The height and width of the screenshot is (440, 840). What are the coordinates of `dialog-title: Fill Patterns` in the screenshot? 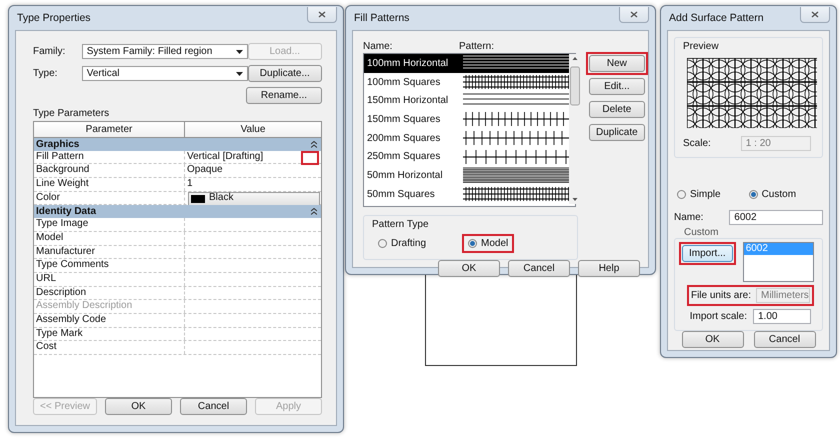 It's located at (381, 18).